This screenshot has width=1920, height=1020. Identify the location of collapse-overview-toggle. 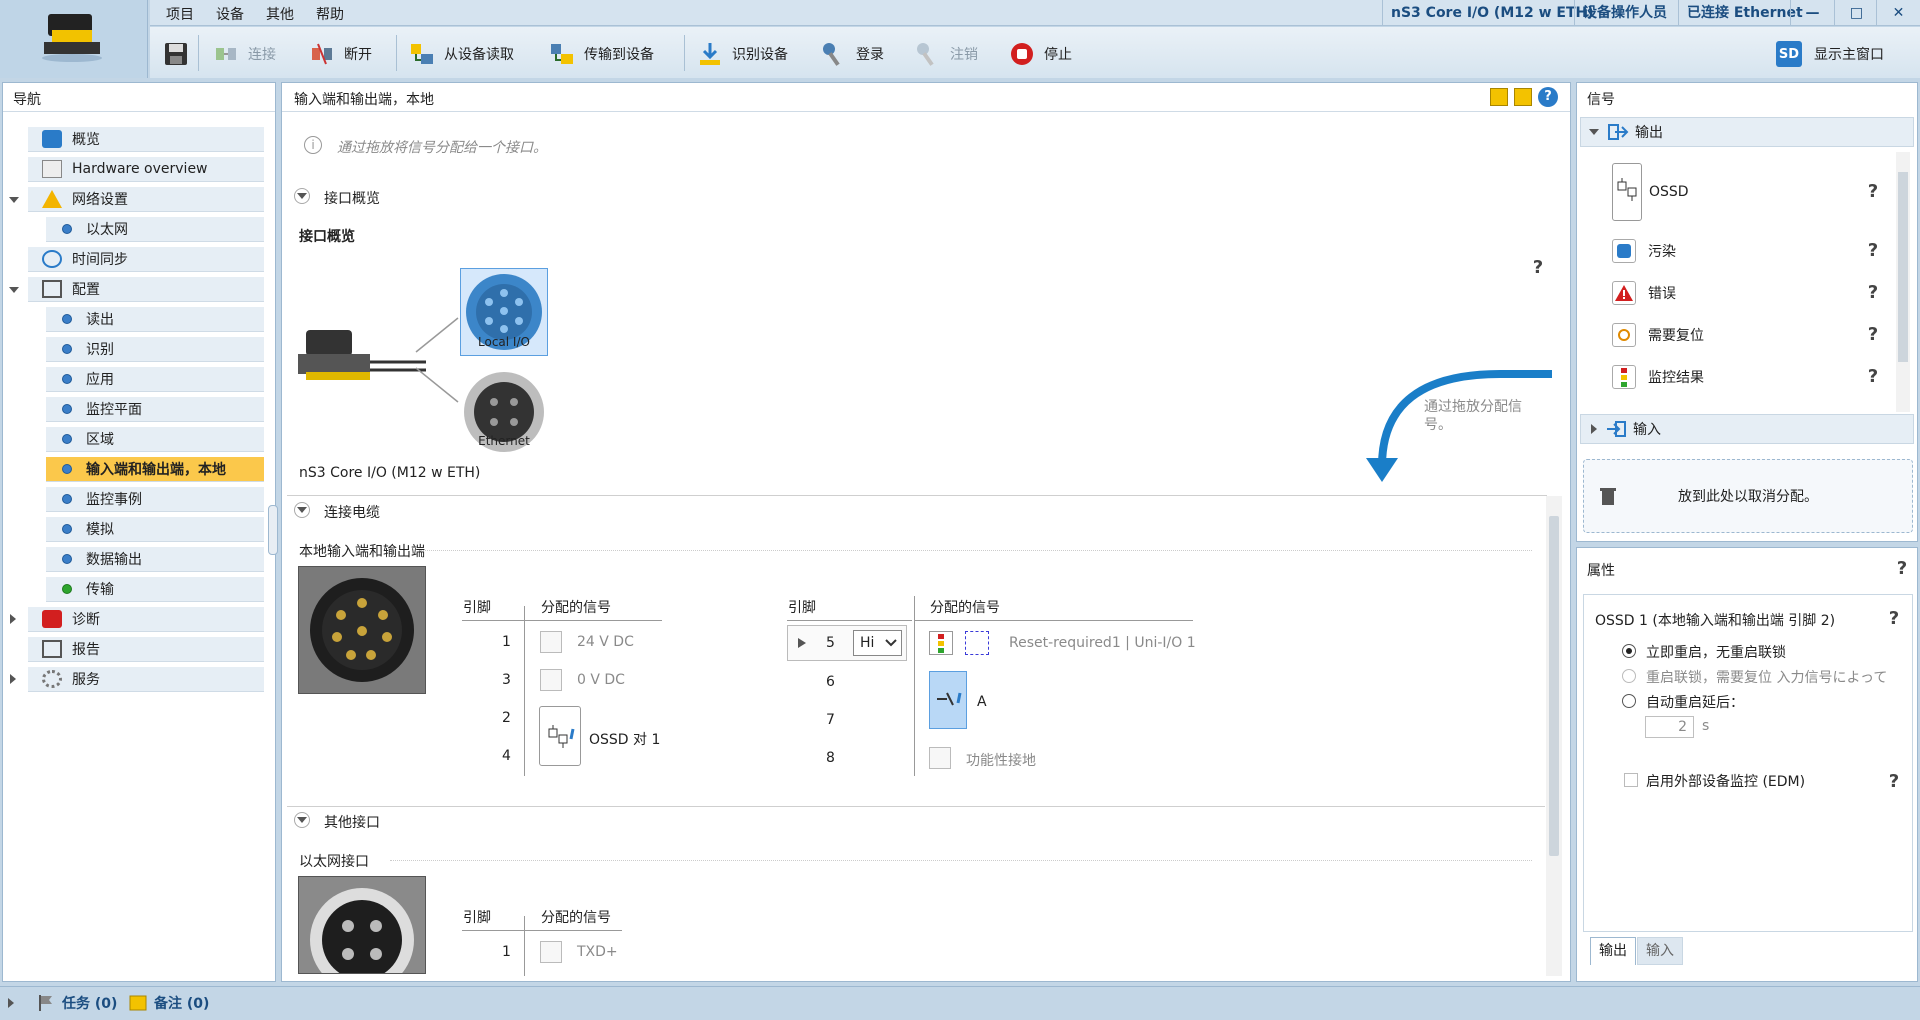
(302, 196).